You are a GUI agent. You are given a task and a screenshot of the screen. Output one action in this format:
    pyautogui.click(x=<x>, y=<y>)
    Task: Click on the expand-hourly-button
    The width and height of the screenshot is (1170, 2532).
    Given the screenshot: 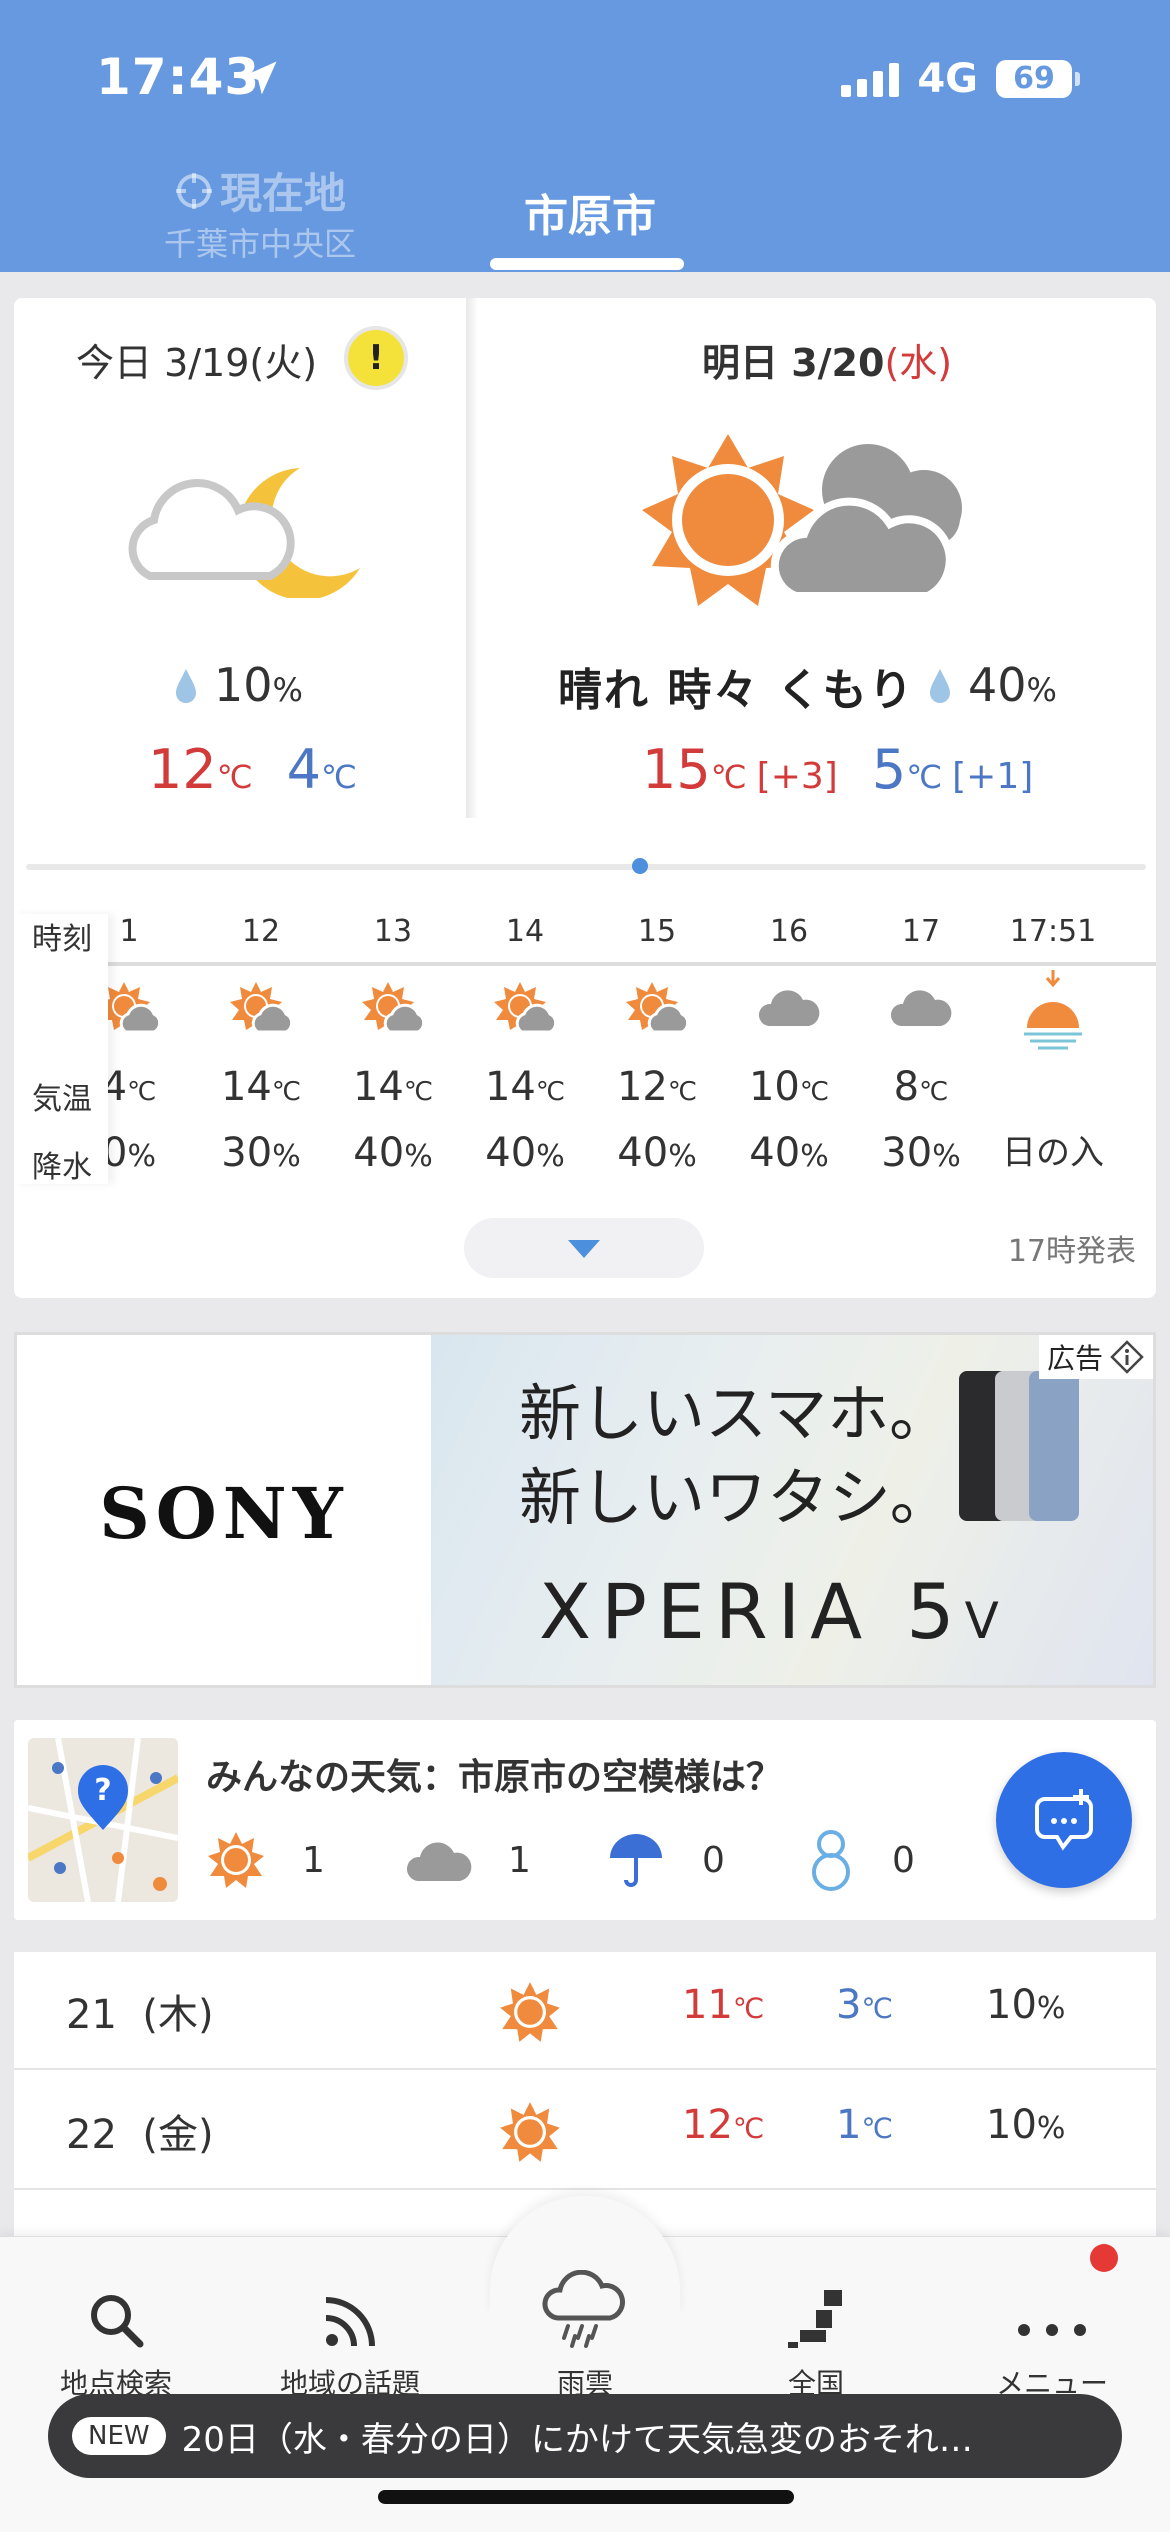 What is the action you would take?
    pyautogui.click(x=584, y=1248)
    